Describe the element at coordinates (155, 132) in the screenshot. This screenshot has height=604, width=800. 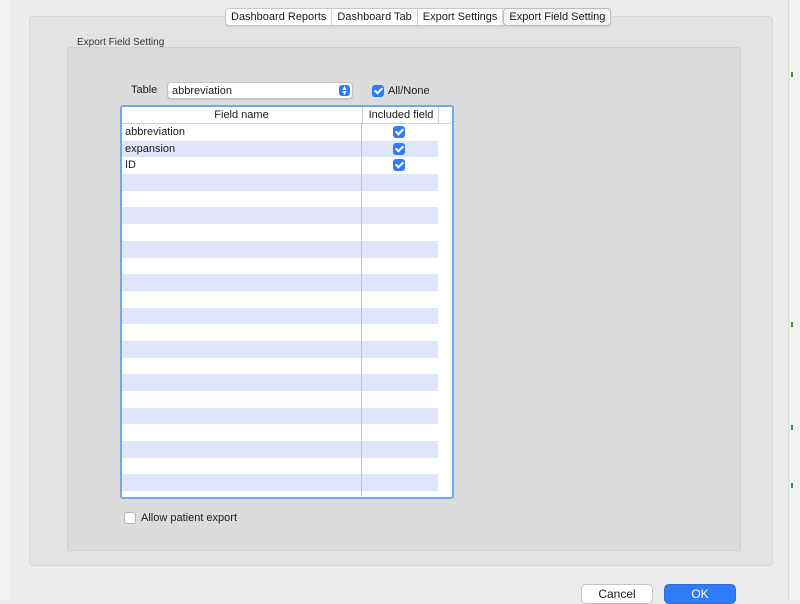
I see `field-name-cell: abbreviation` at that location.